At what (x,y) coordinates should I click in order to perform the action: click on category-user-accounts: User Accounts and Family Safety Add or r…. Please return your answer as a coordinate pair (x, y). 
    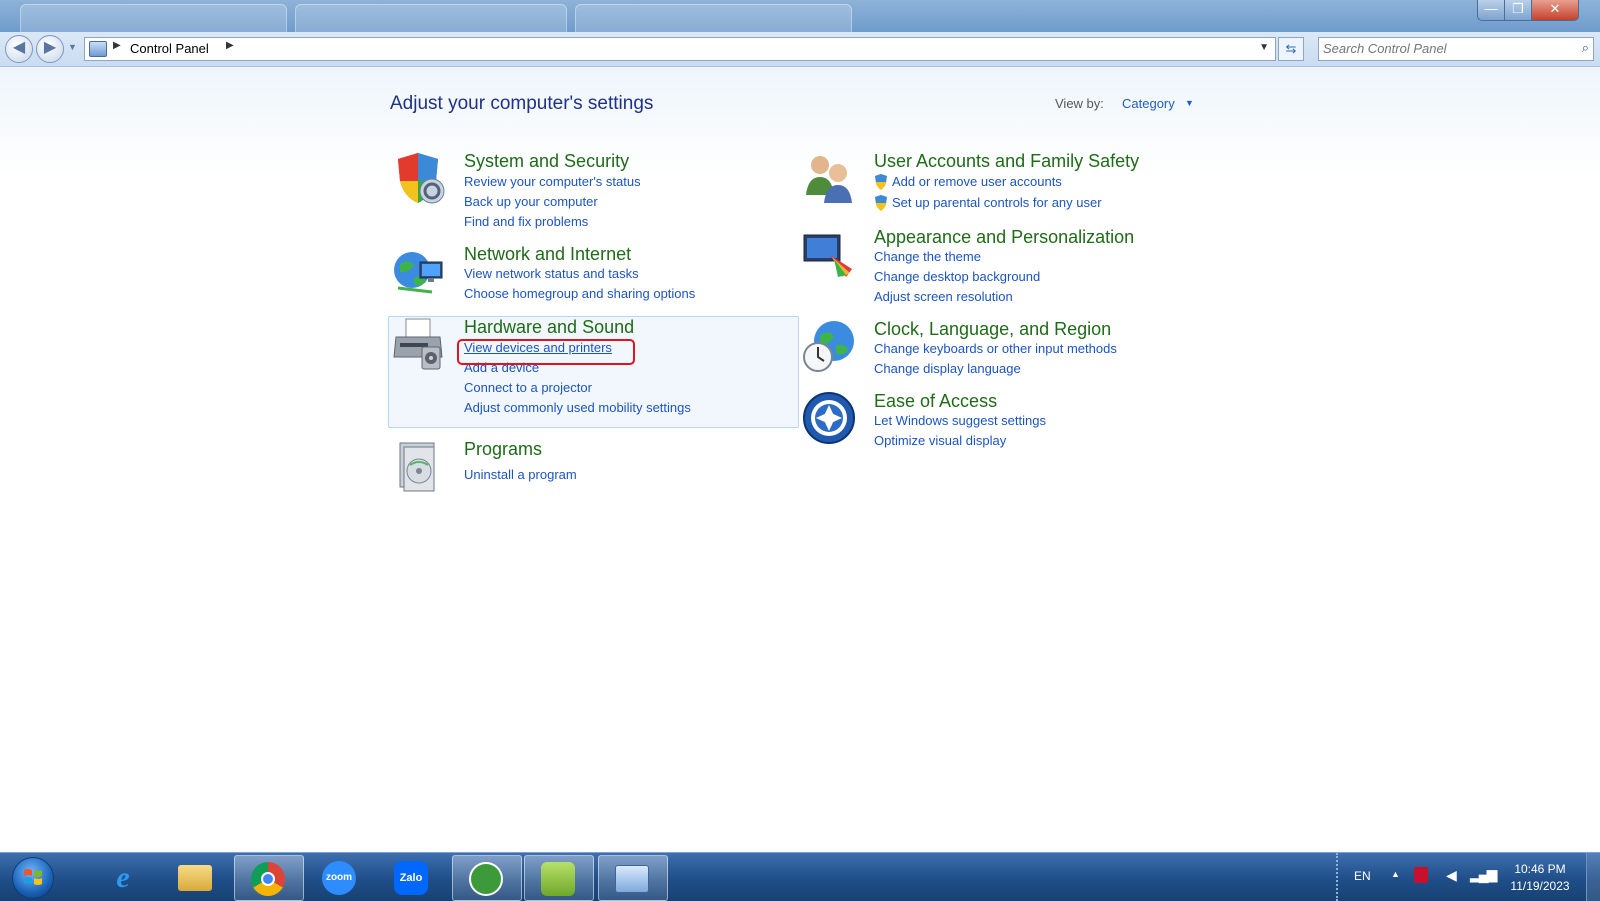
    Looking at the image, I should click on (1022, 181).